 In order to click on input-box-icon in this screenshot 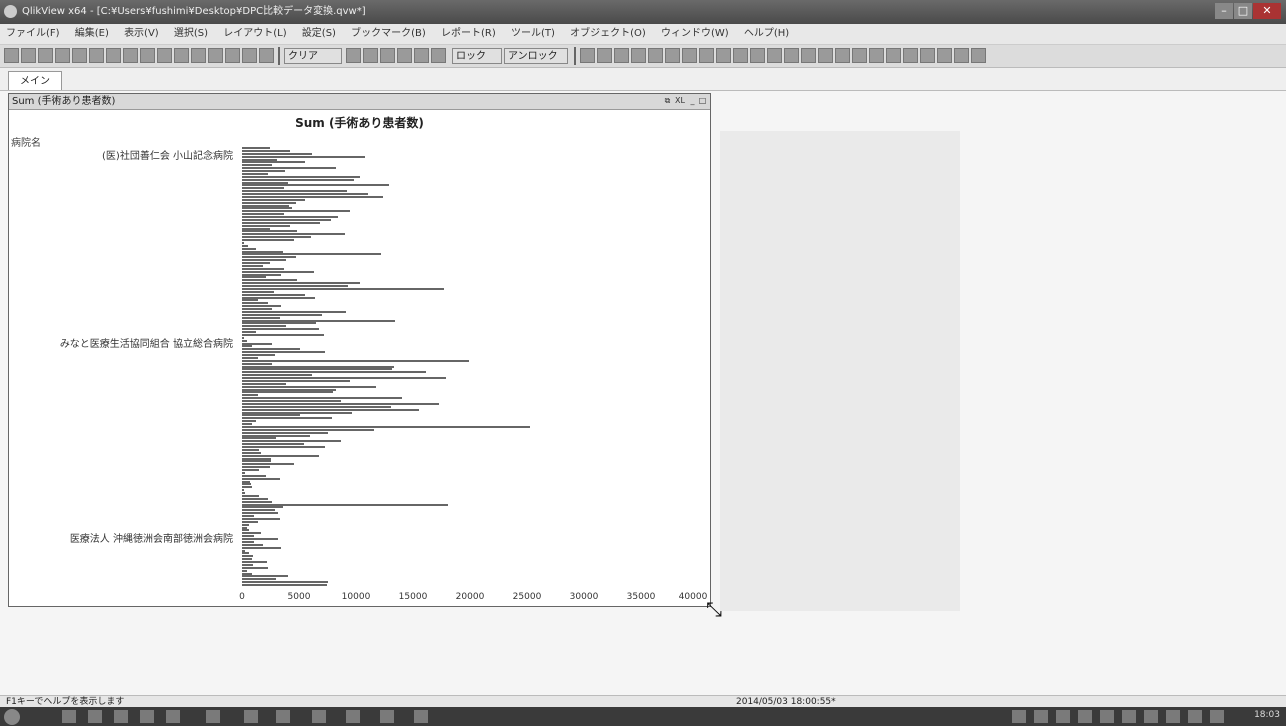, I will do `click(672, 55)`.